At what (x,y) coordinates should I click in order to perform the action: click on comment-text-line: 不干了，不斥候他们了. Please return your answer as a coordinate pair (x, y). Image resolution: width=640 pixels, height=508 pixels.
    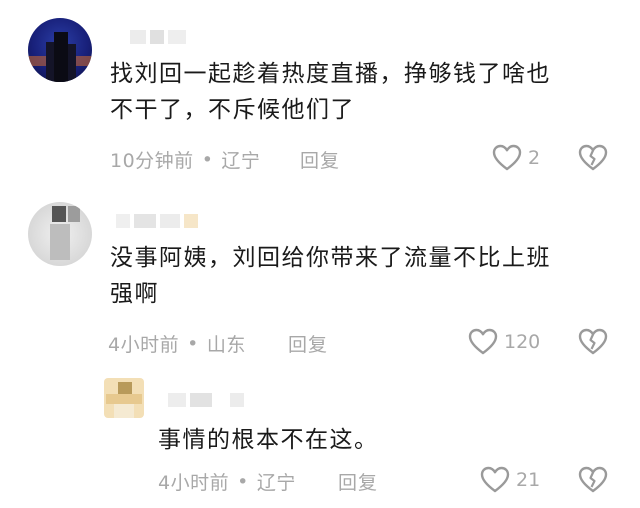
    Looking at the image, I should click on (232, 110).